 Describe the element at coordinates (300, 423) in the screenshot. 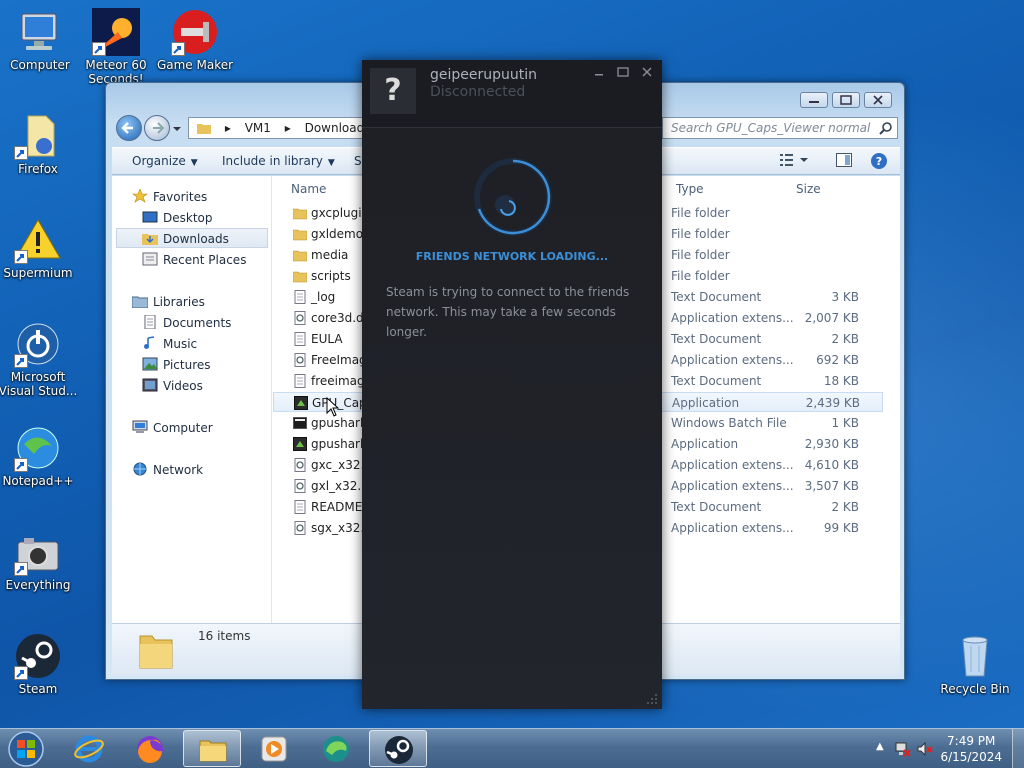

I see `batch-file-icon` at that location.